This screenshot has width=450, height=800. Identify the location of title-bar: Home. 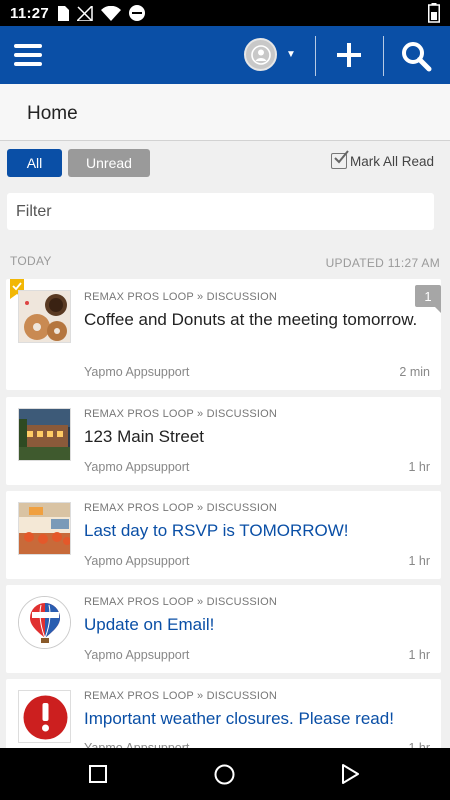
(225, 112).